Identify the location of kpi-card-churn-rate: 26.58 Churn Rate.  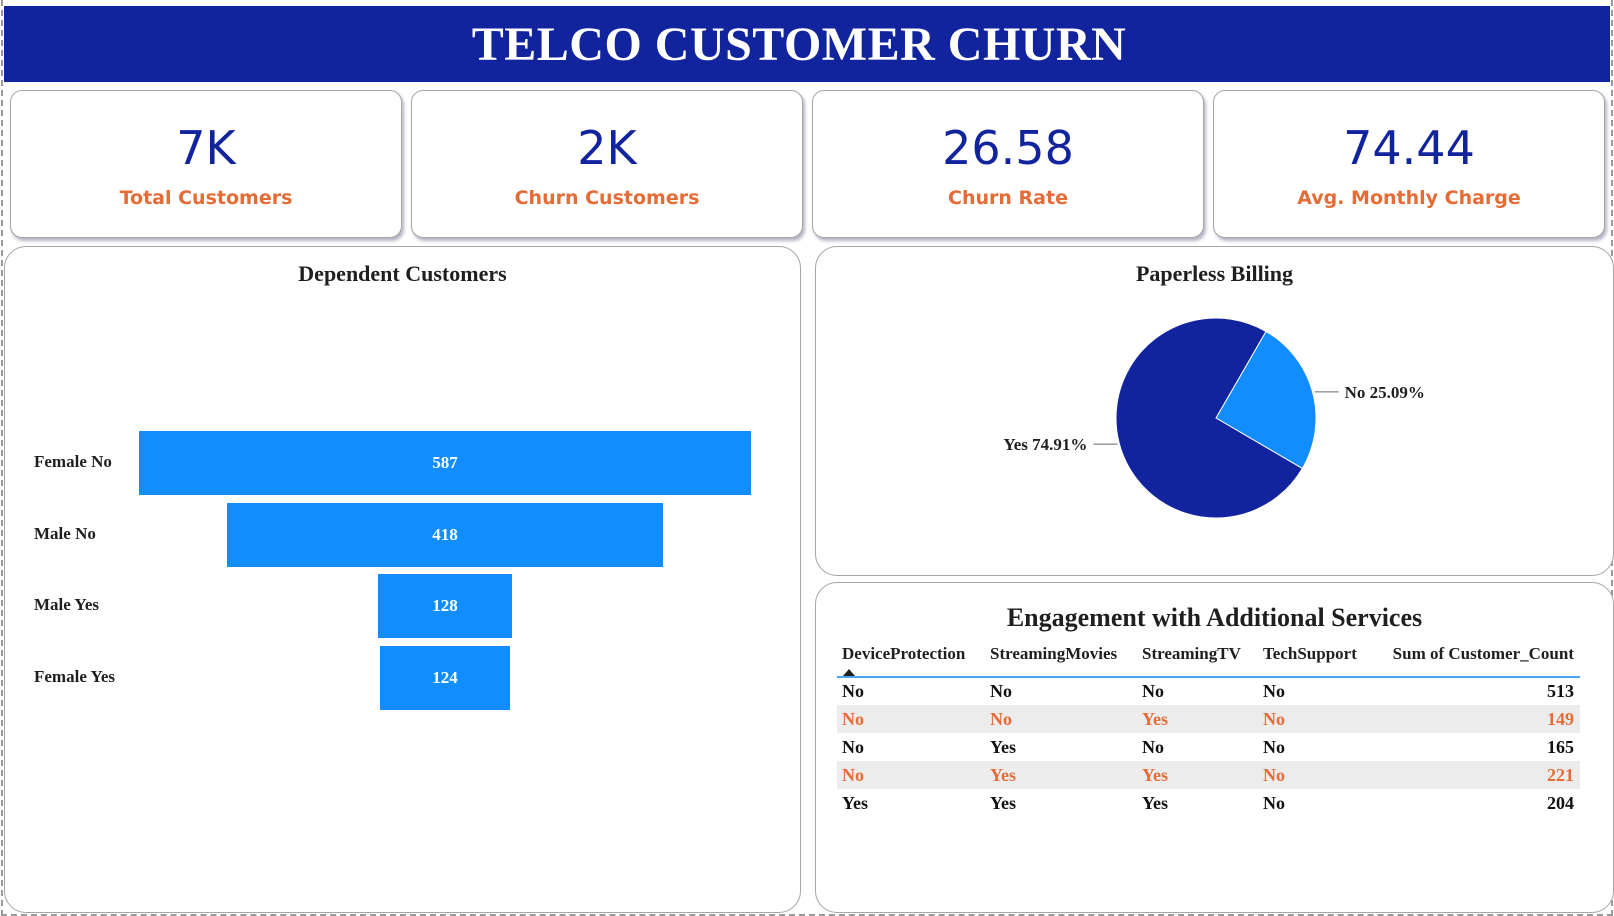
(1008, 164).